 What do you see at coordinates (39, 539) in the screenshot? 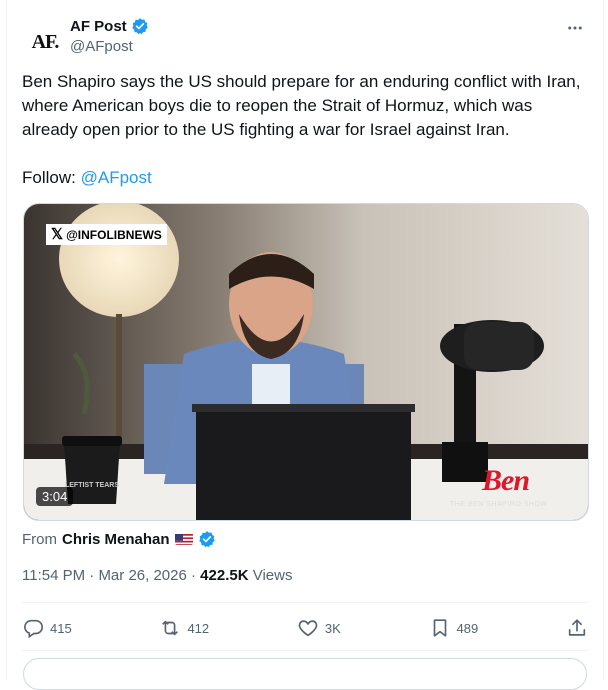
I see `from-label: From` at bounding box center [39, 539].